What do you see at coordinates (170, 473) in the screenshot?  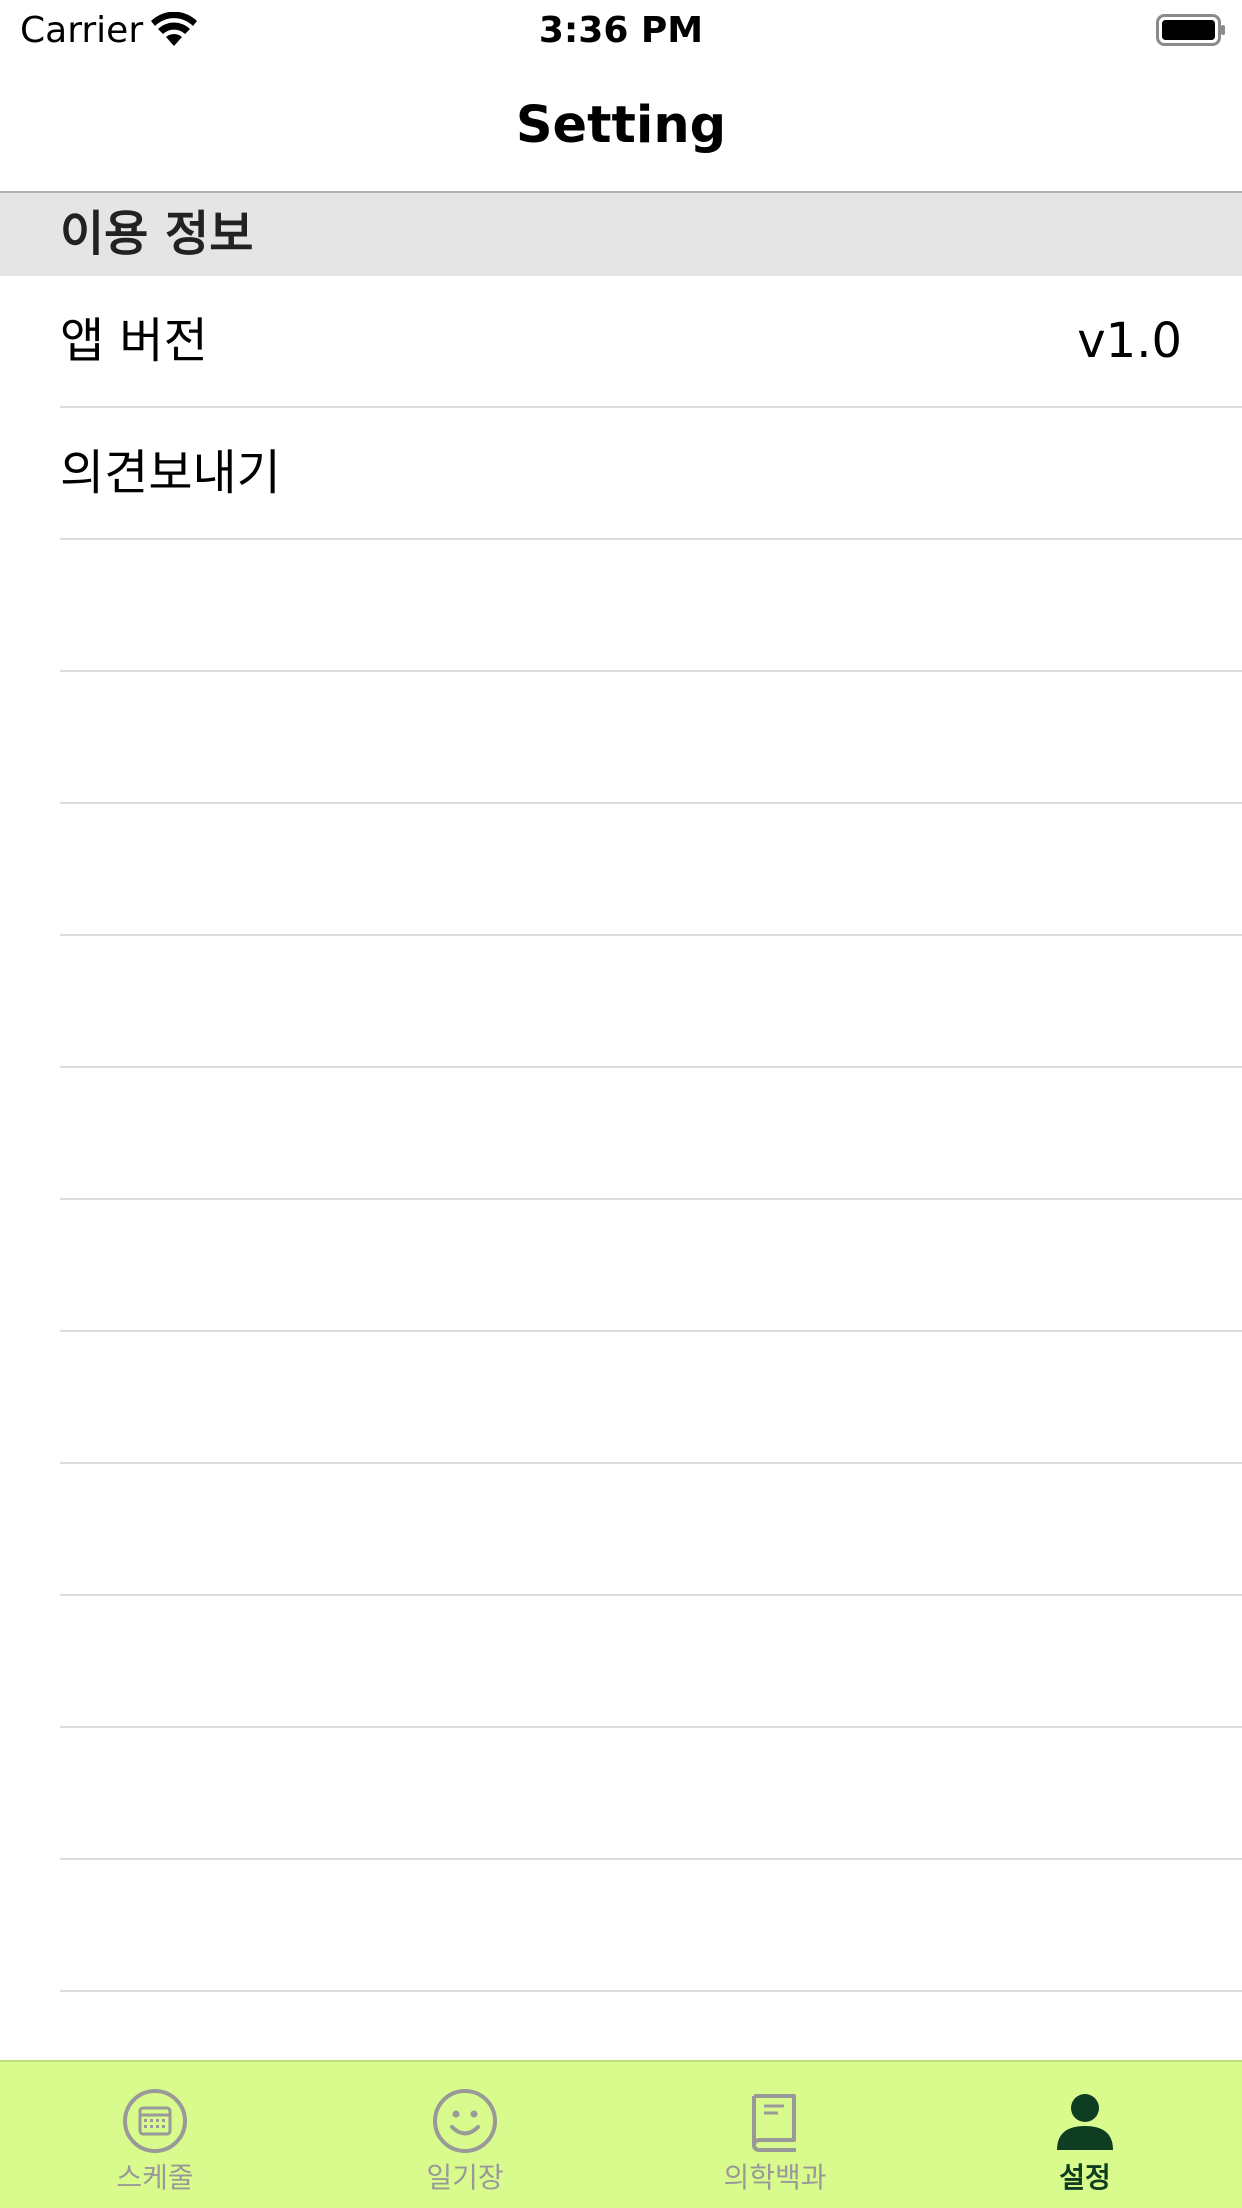 I see `row-label: 의견보내기` at bounding box center [170, 473].